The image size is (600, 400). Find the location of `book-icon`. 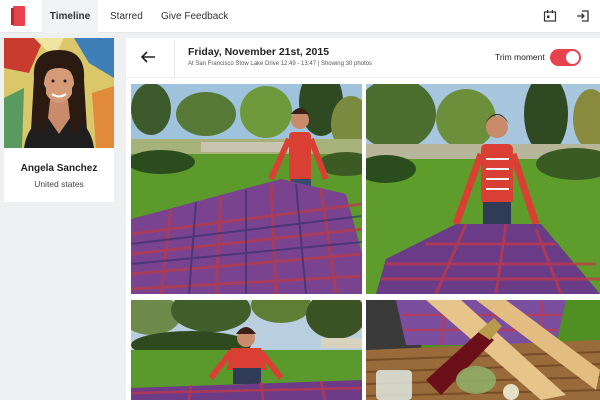

book-icon is located at coordinates (18, 16).